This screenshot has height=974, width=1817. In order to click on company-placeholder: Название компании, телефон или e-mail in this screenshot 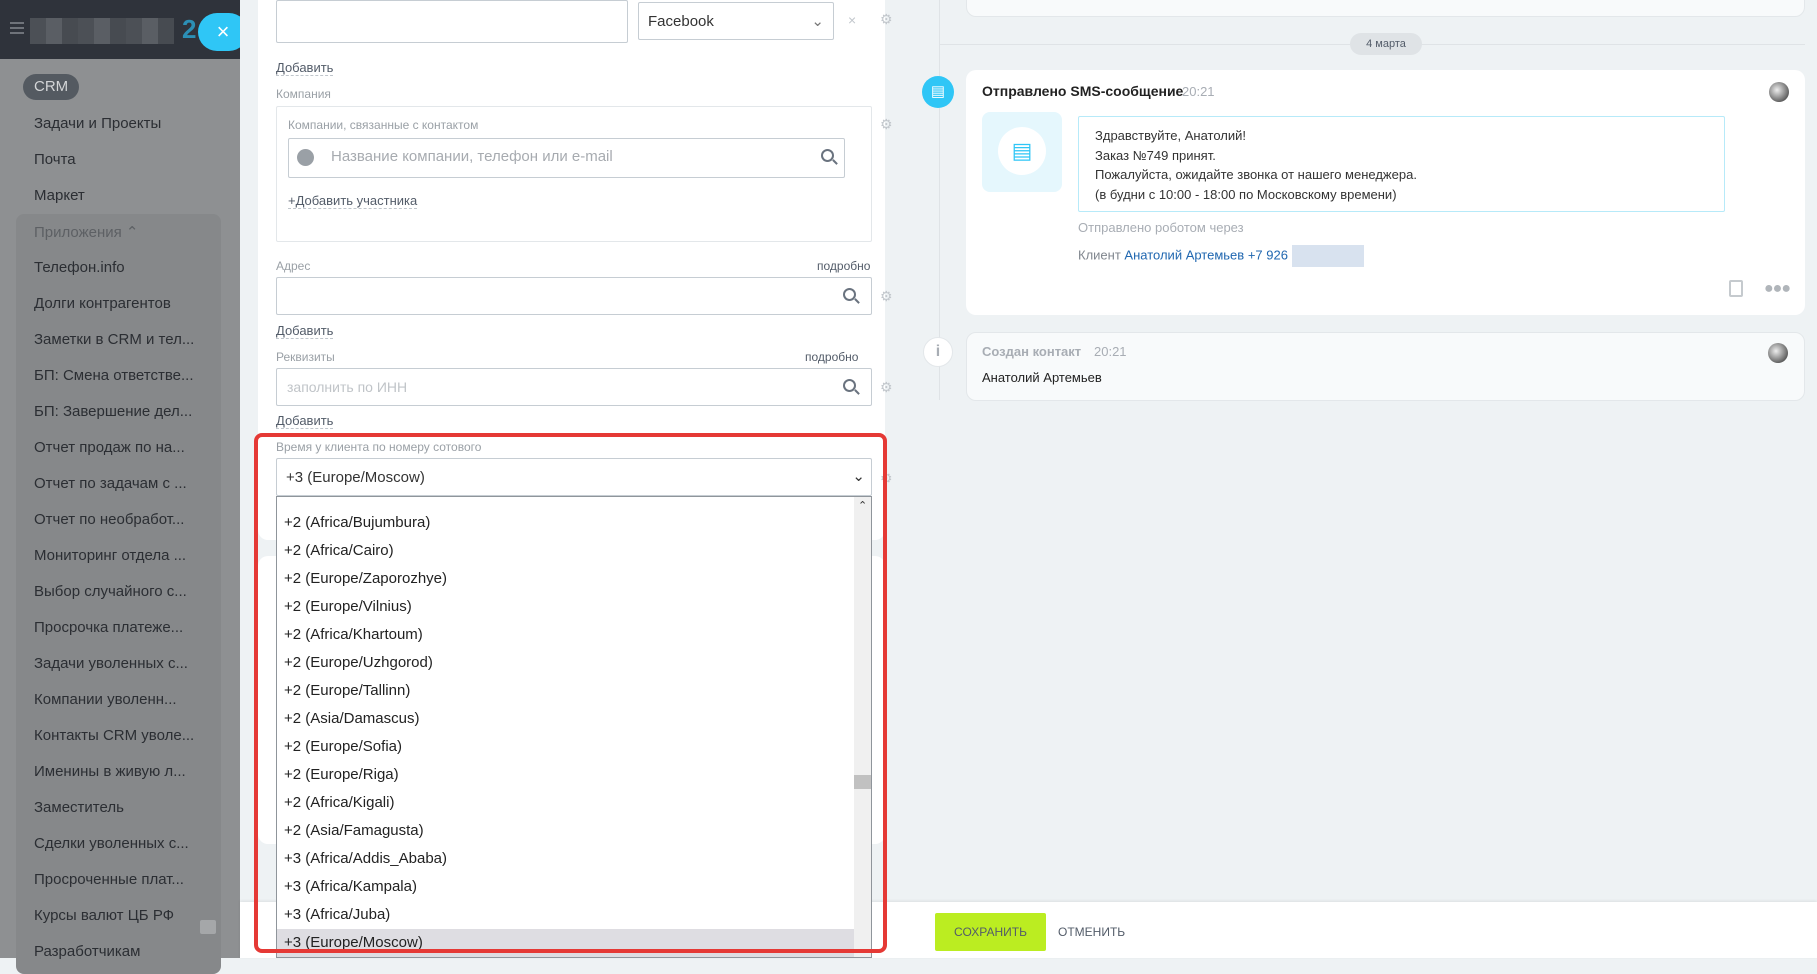, I will do `click(472, 156)`.